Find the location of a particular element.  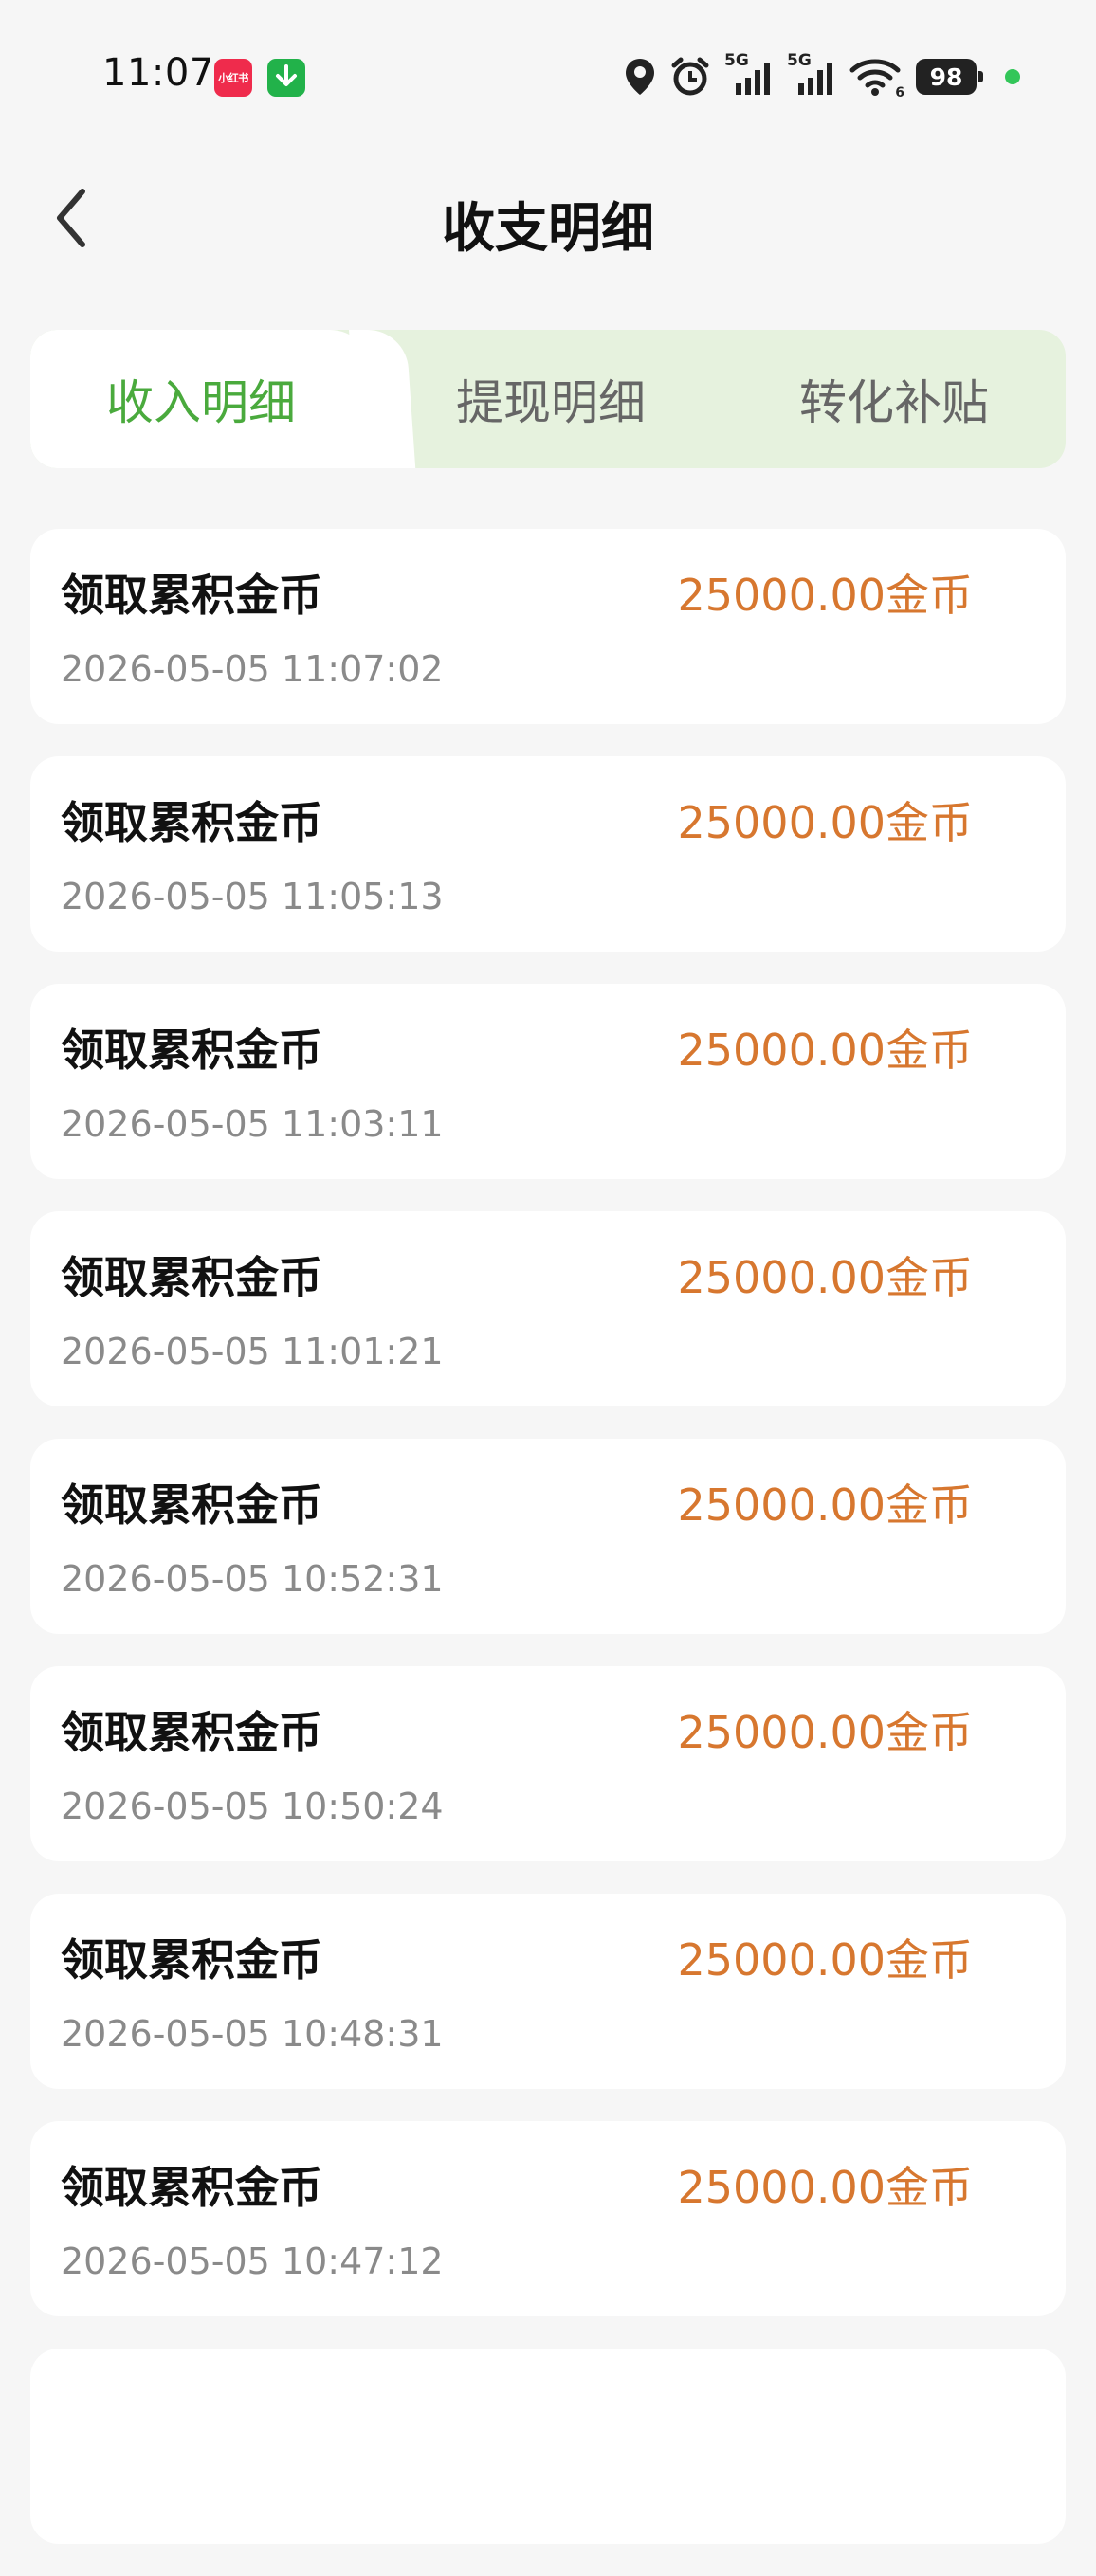

list-item: 领取累积金币 25000.00金币 2026-05-05 10:47:12 is located at coordinates (548, 2218).